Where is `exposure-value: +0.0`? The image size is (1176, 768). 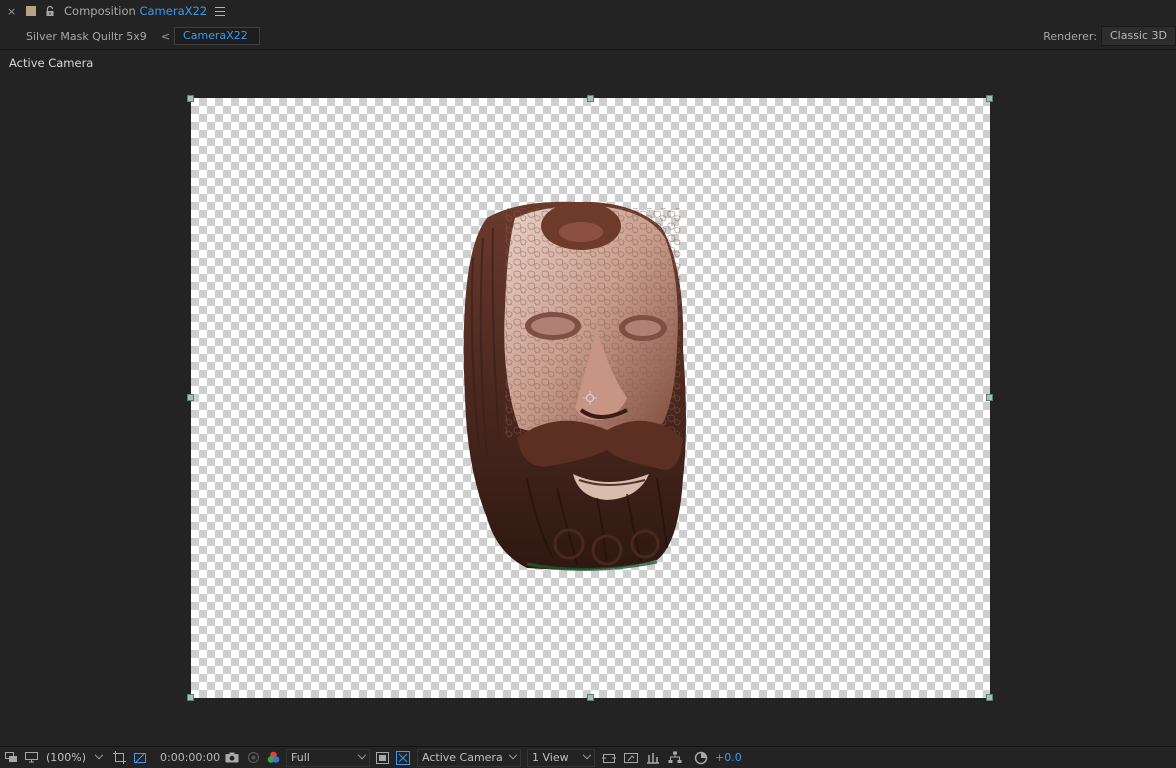
exposure-value: +0.0 is located at coordinates (728, 757).